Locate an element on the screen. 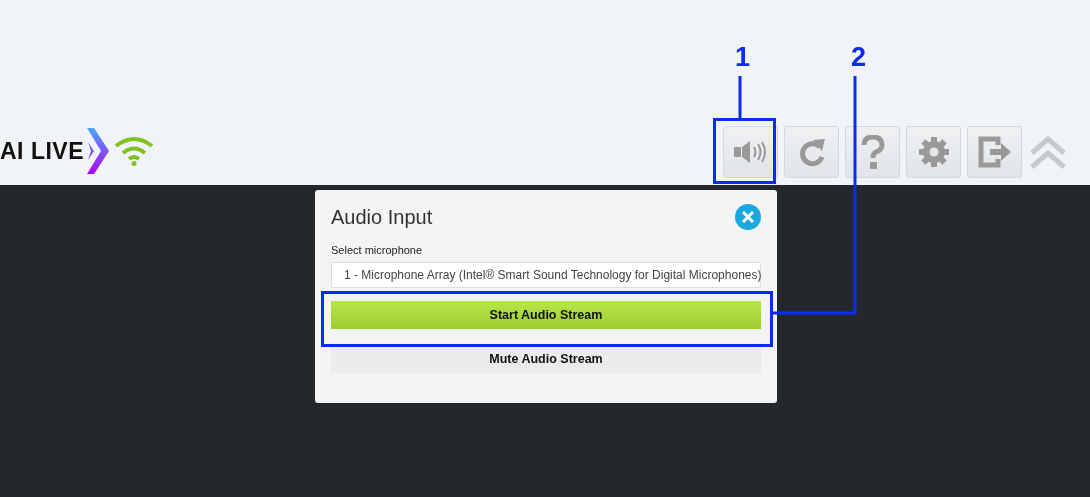 This screenshot has height=497, width=1090. callout-line is located at coordinates (740, 97).